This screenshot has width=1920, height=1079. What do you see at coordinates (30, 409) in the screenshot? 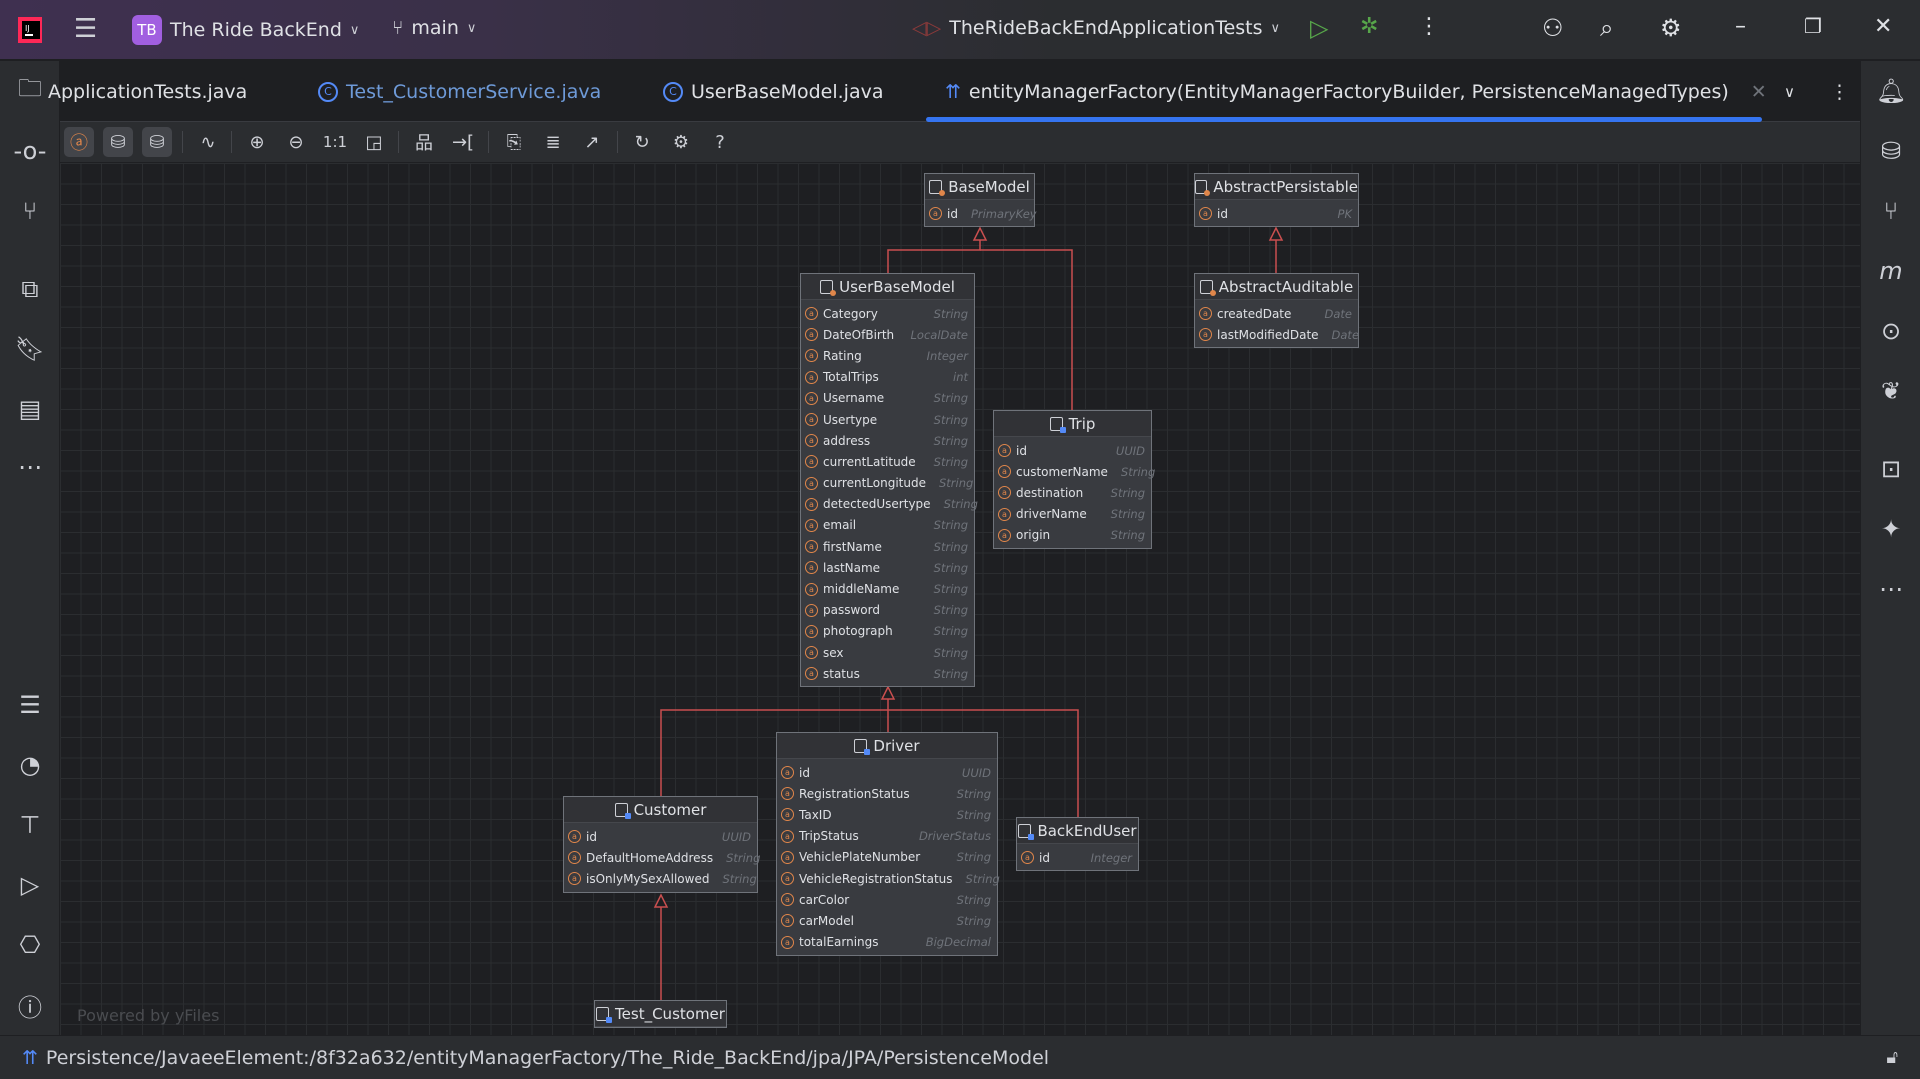
I see `persistence-icon: ▤` at bounding box center [30, 409].